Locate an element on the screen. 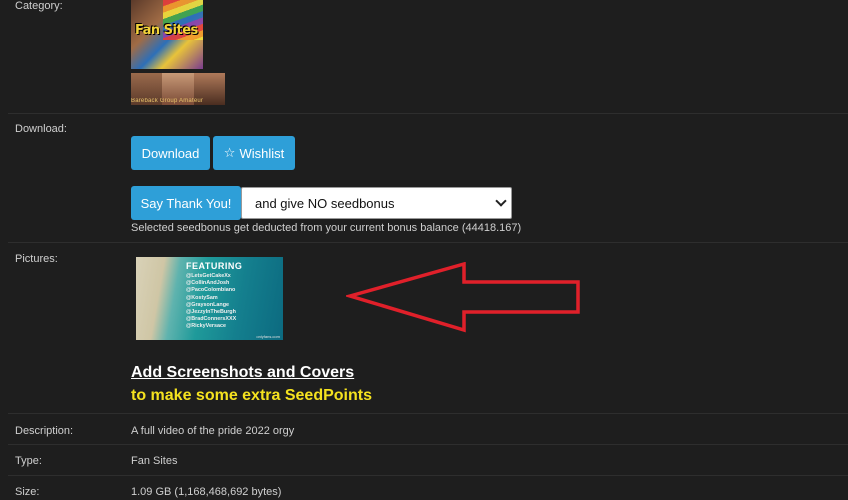  category-label: Category: is located at coordinates (39, 6).